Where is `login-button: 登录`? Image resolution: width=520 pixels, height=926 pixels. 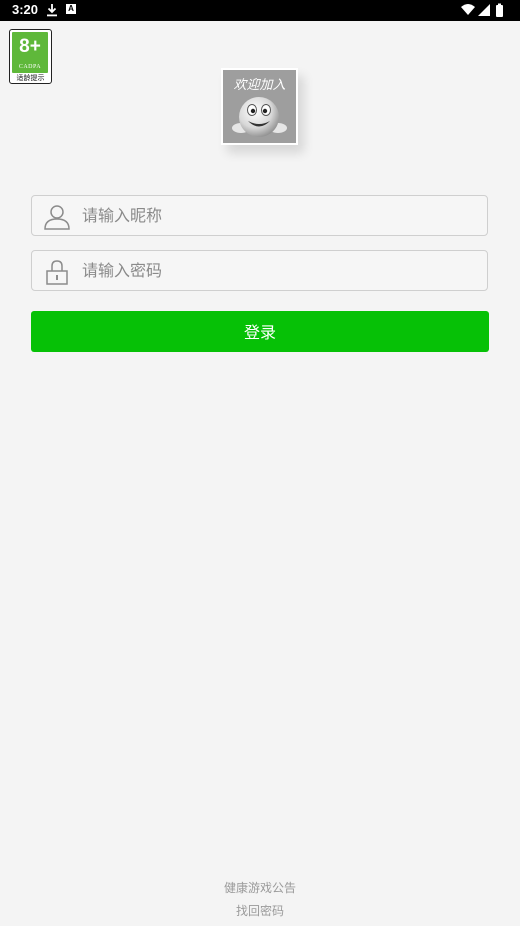 login-button: 登录 is located at coordinates (260, 331).